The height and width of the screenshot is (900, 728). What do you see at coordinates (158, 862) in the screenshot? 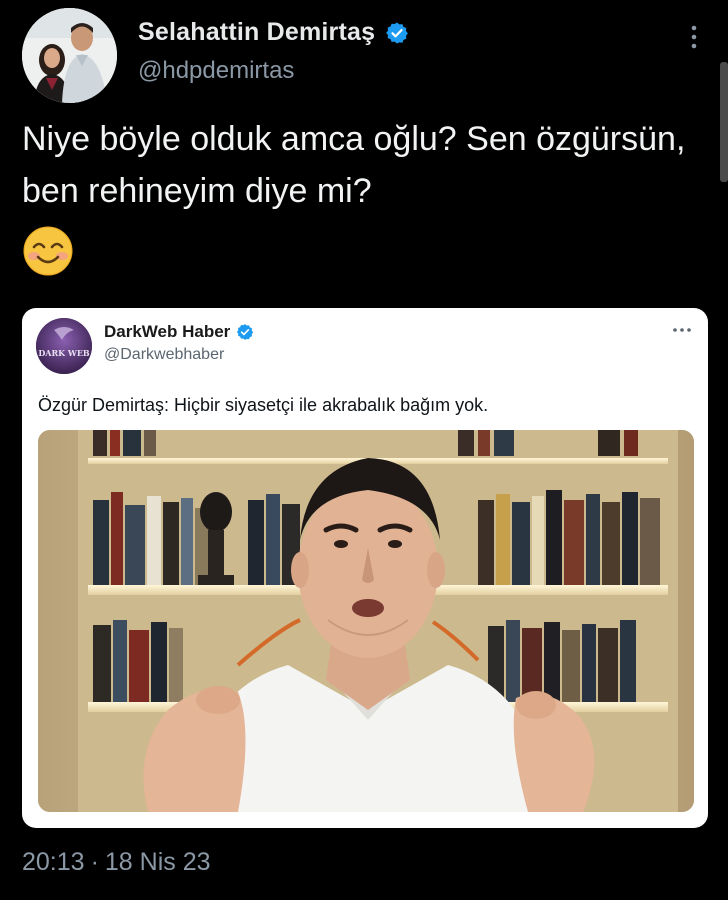
I see `timestamp-date: 18 Nis 23` at bounding box center [158, 862].